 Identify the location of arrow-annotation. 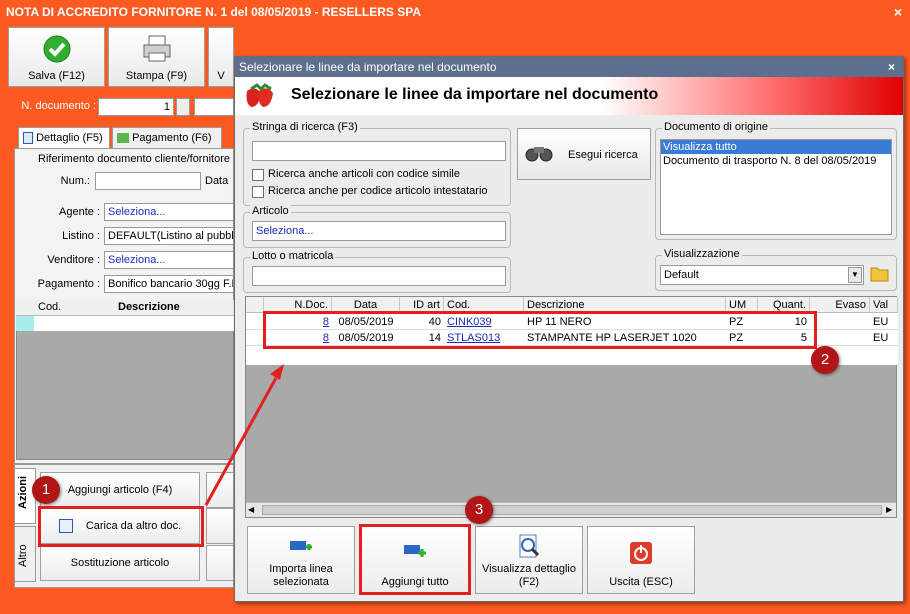
(244, 435).